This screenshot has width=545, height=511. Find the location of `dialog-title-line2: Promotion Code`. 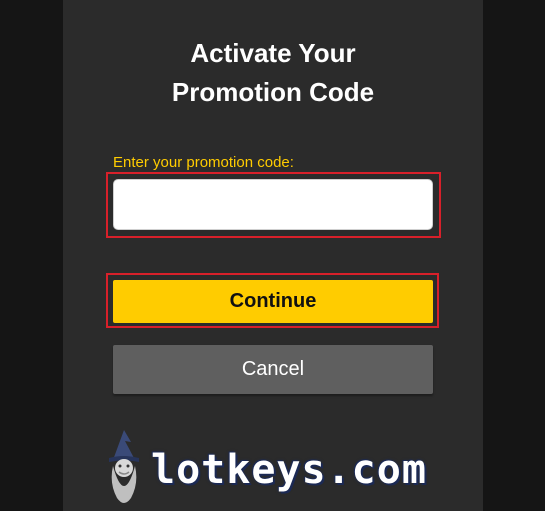

dialog-title-line2: Promotion Code is located at coordinates (273, 92).